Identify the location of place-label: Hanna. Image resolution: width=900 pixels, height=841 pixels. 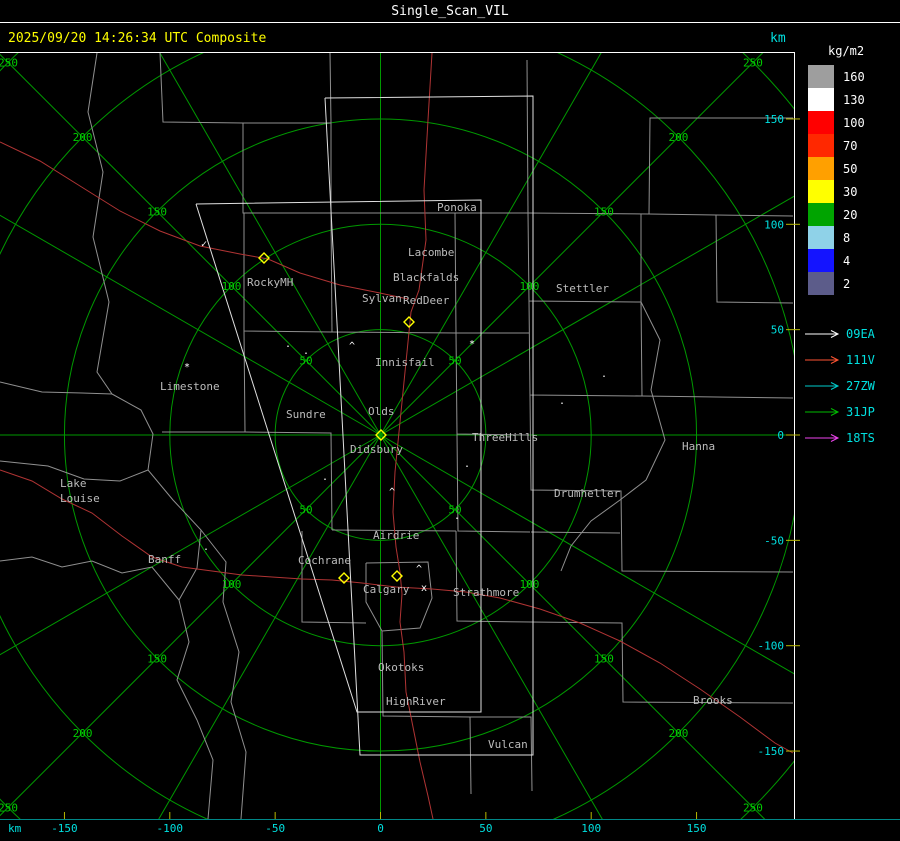
(698, 446).